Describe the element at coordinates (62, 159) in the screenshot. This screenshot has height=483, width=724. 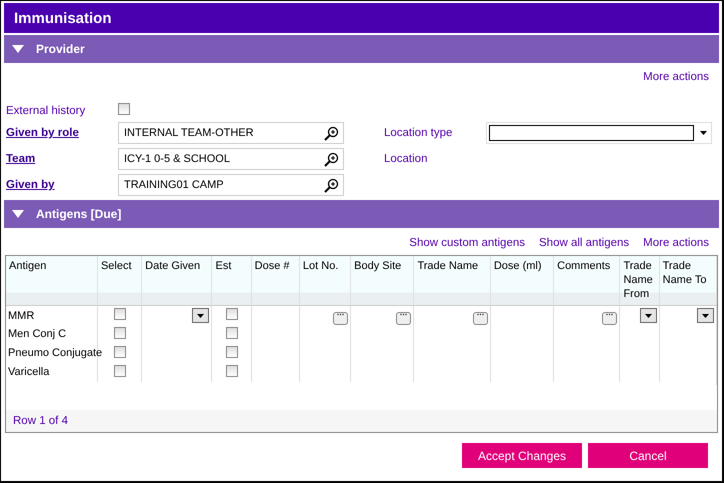
I see `field-link: Team` at that location.